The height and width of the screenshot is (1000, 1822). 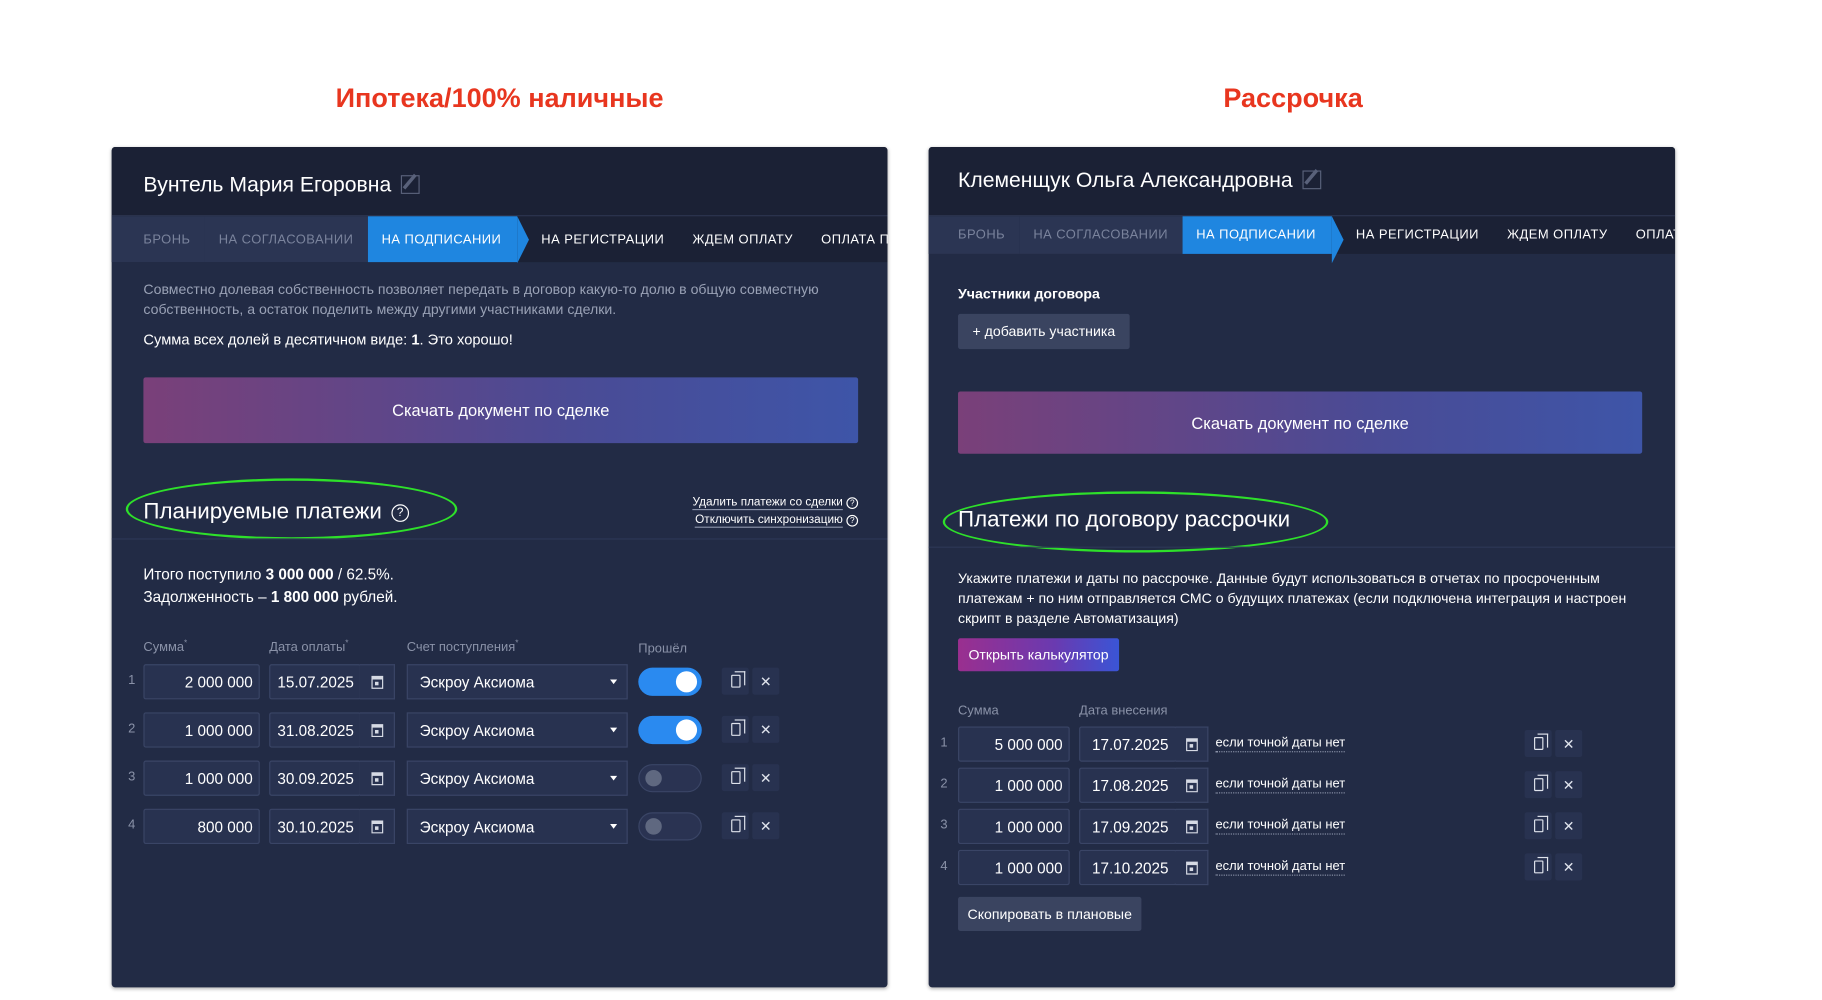 What do you see at coordinates (1039, 655) in the screenshot?
I see `open-calculator-button: Открыть калькулятор` at bounding box center [1039, 655].